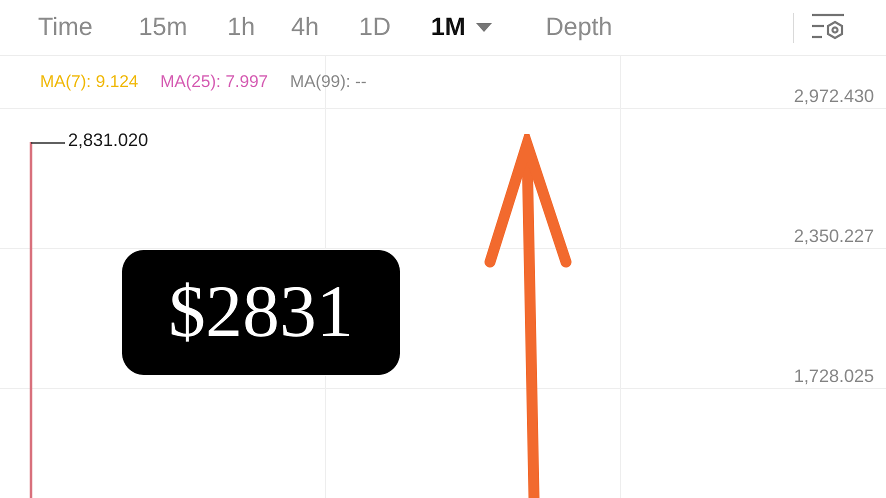 The image size is (886, 498). What do you see at coordinates (305, 27) in the screenshot?
I see `timeframe-tab: 4h` at bounding box center [305, 27].